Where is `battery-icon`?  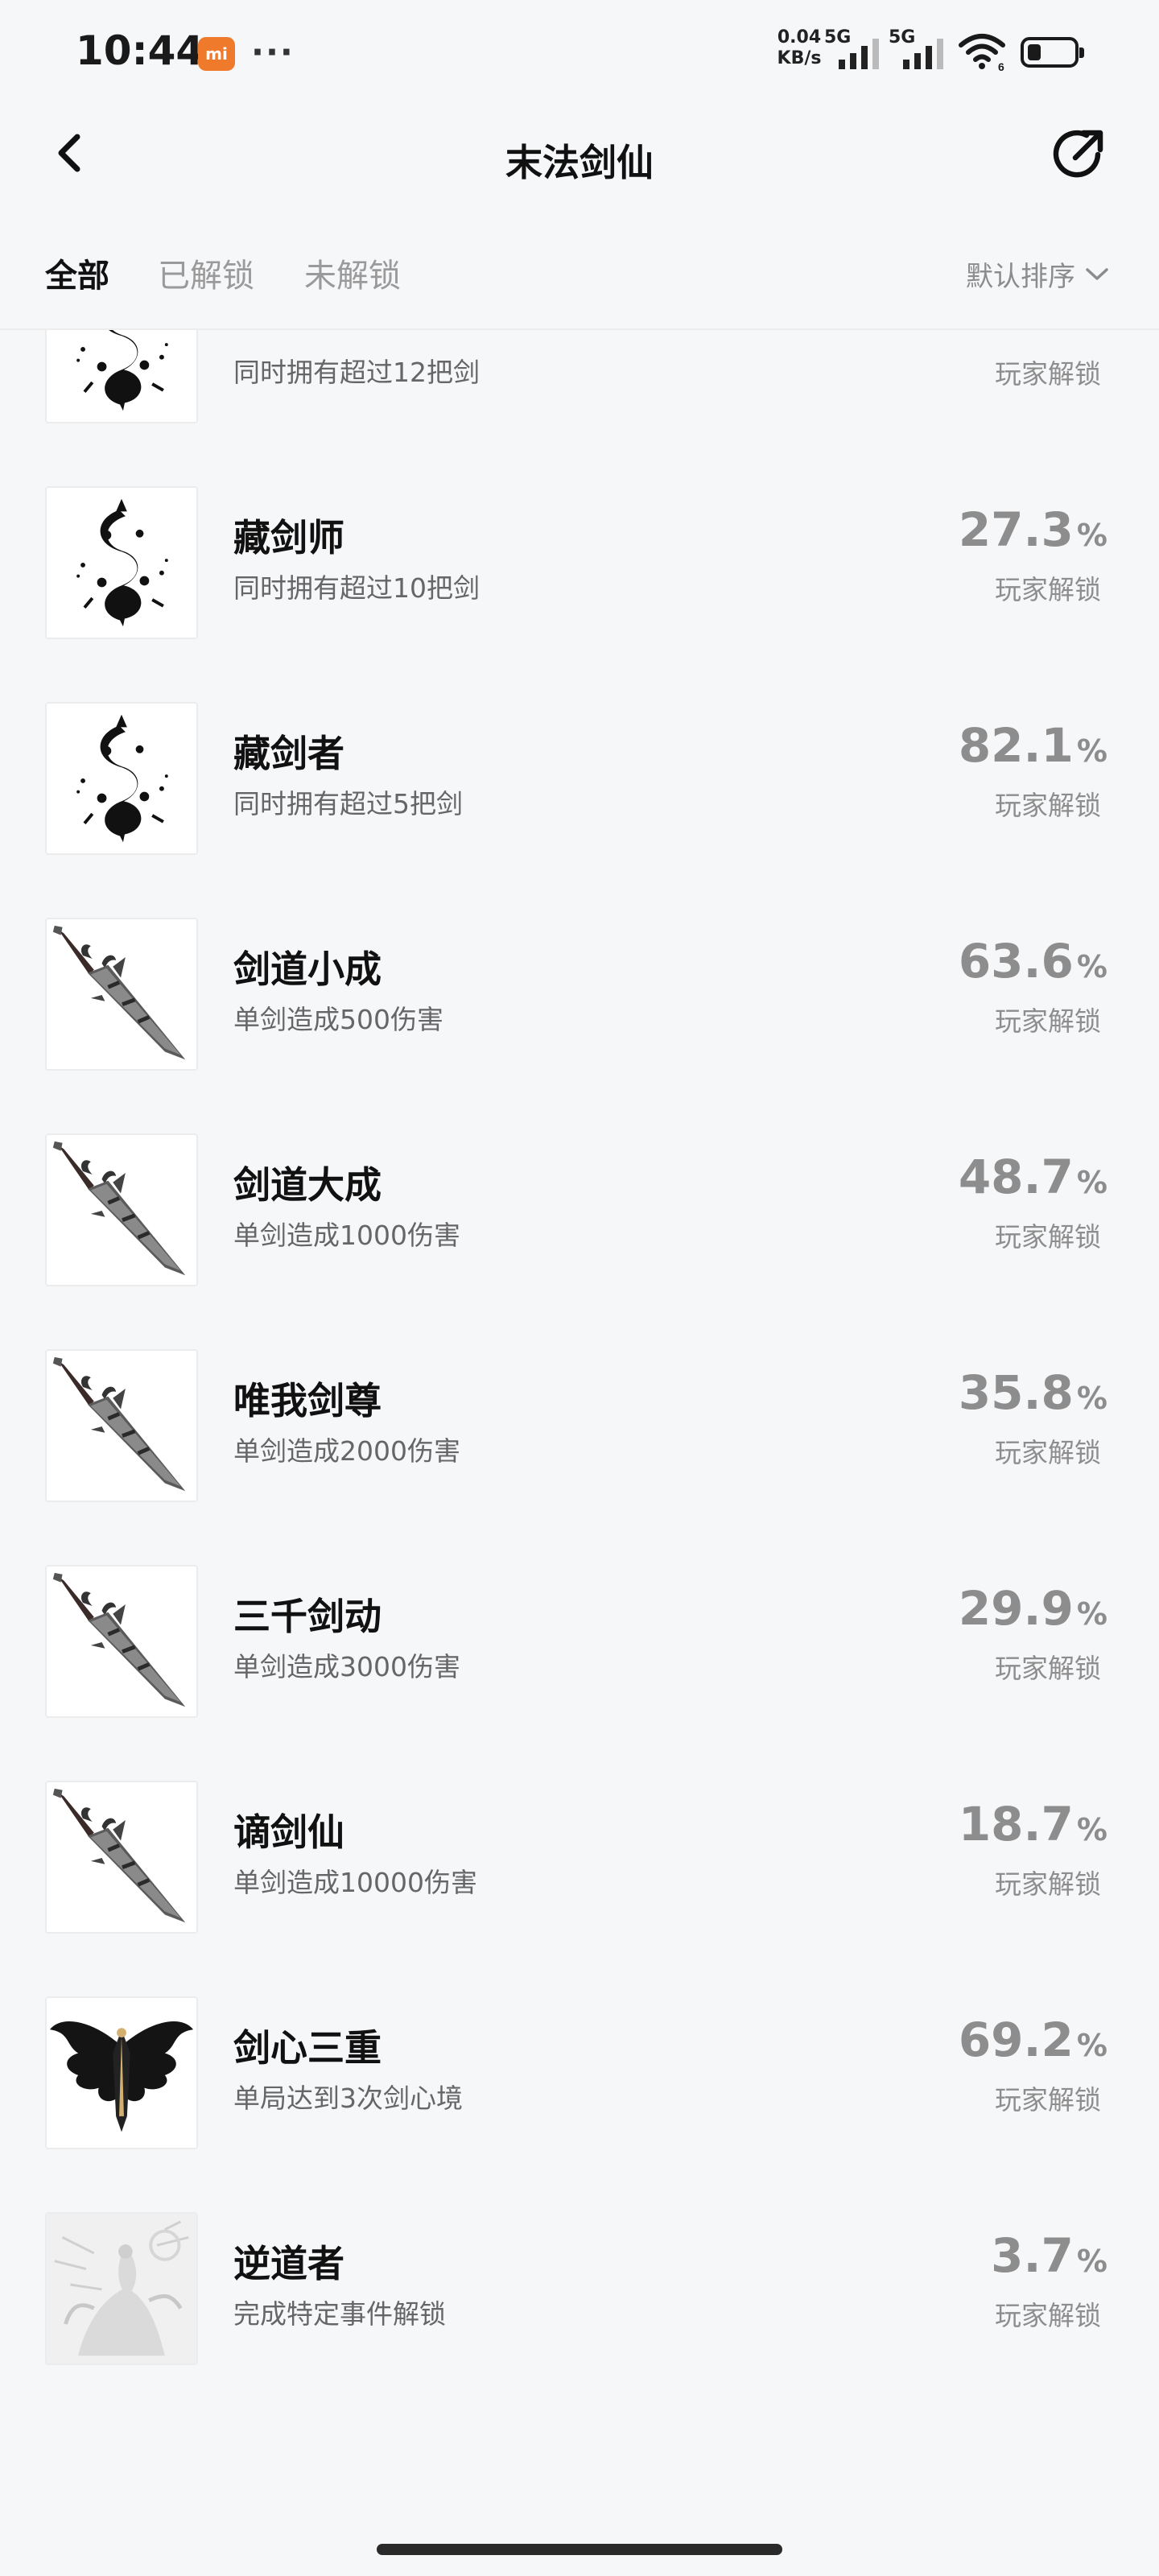 battery-icon is located at coordinates (1052, 53).